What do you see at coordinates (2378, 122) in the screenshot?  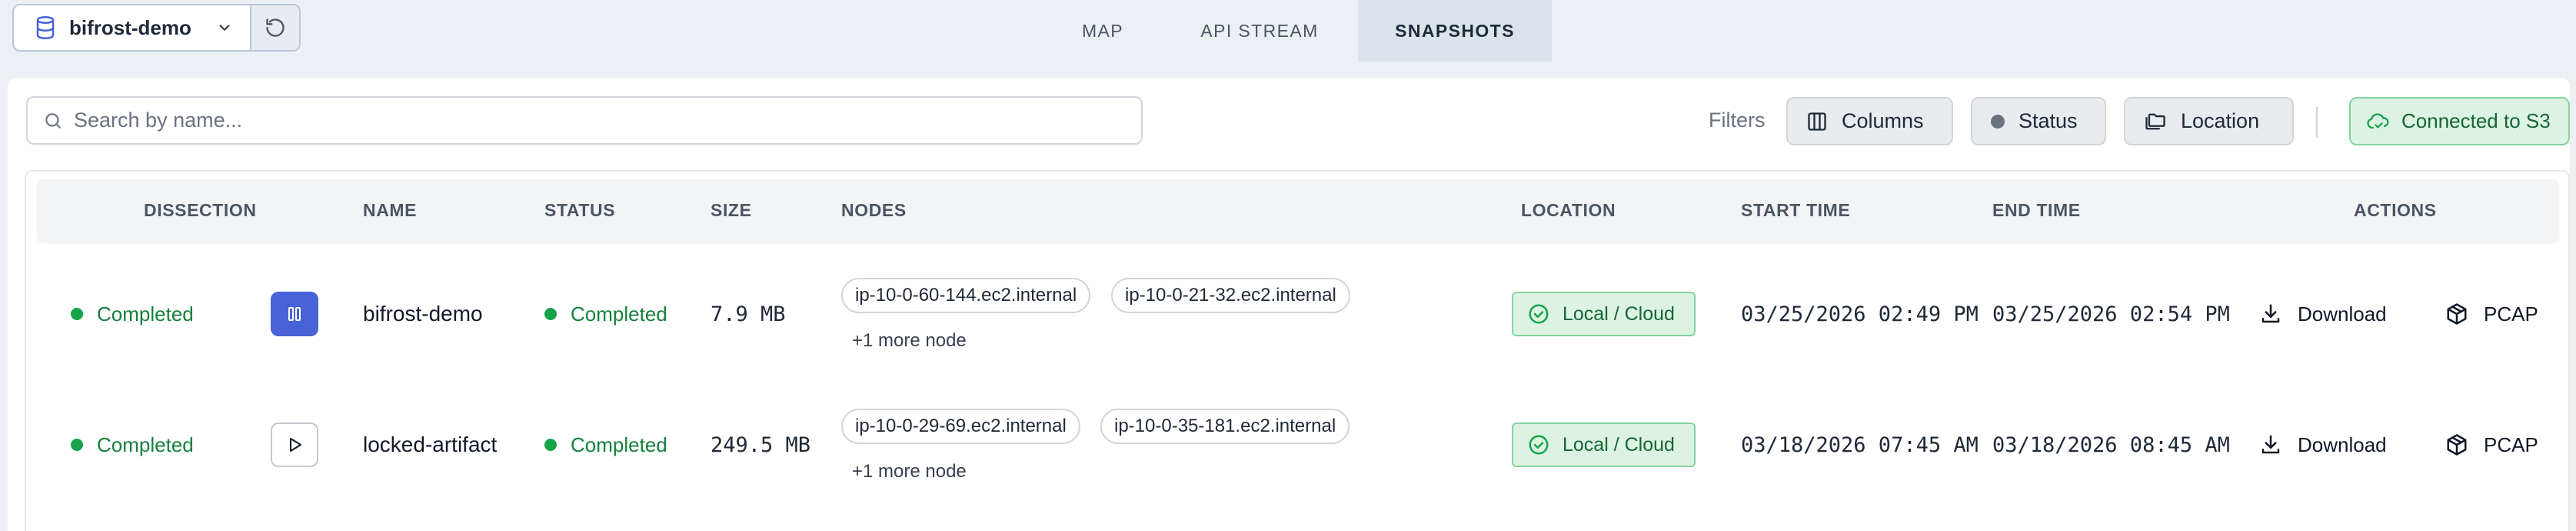 I see `cloud-check-icon` at bounding box center [2378, 122].